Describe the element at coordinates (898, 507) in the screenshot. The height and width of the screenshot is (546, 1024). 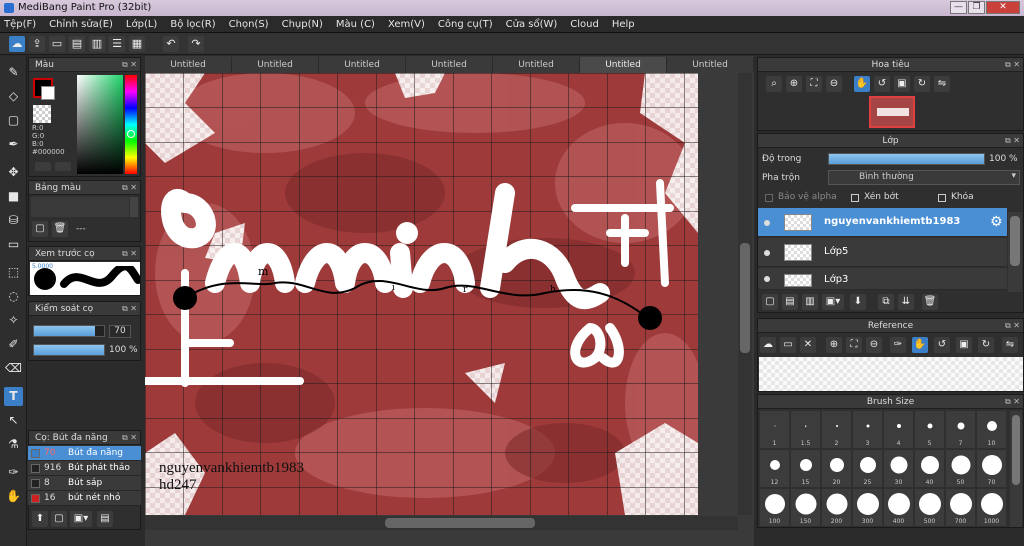
I see `brush-size-option: 400` at that location.